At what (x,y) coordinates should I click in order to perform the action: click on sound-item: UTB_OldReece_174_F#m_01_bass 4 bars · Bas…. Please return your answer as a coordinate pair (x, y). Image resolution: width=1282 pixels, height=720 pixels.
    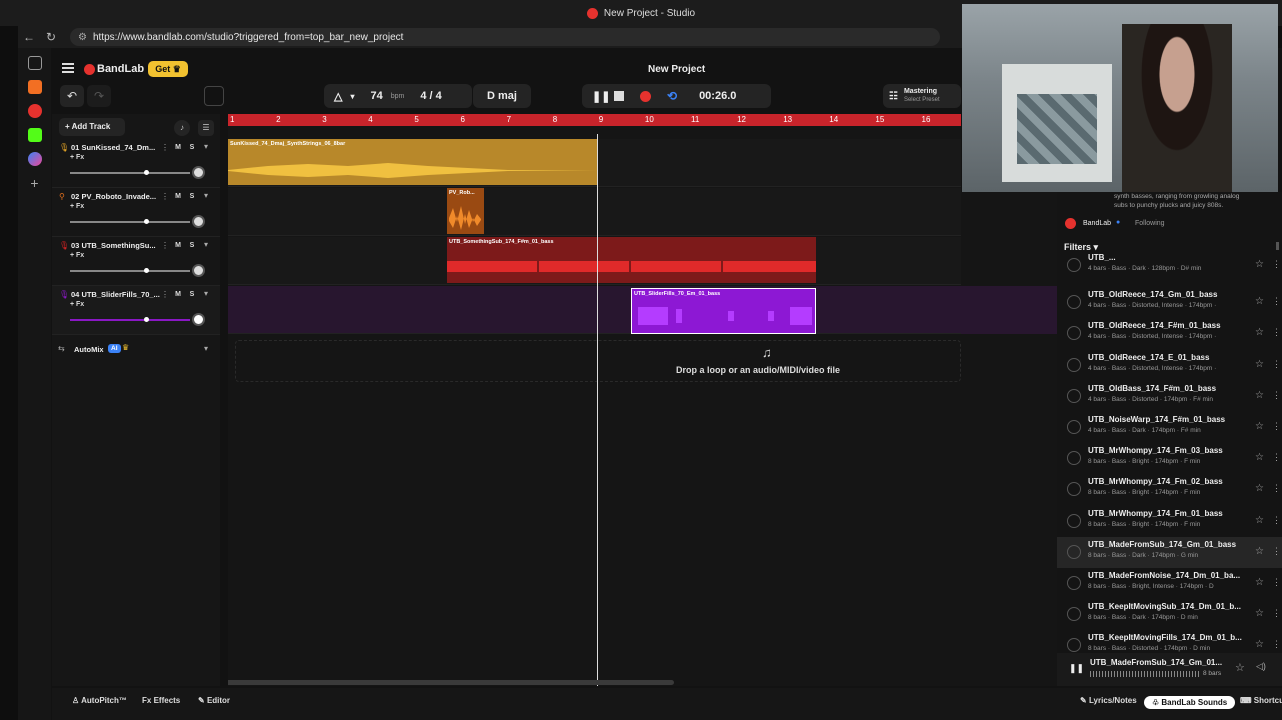
    Looking at the image, I should click on (1169, 333).